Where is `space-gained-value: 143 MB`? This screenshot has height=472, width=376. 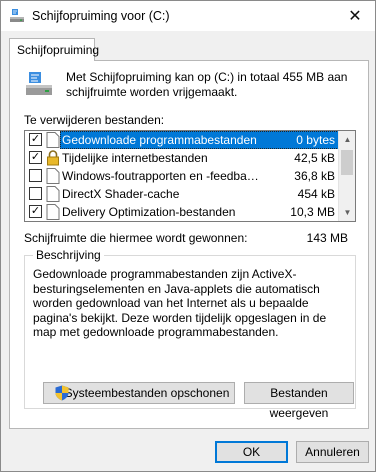
space-gained-value: 143 MB is located at coordinates (327, 238).